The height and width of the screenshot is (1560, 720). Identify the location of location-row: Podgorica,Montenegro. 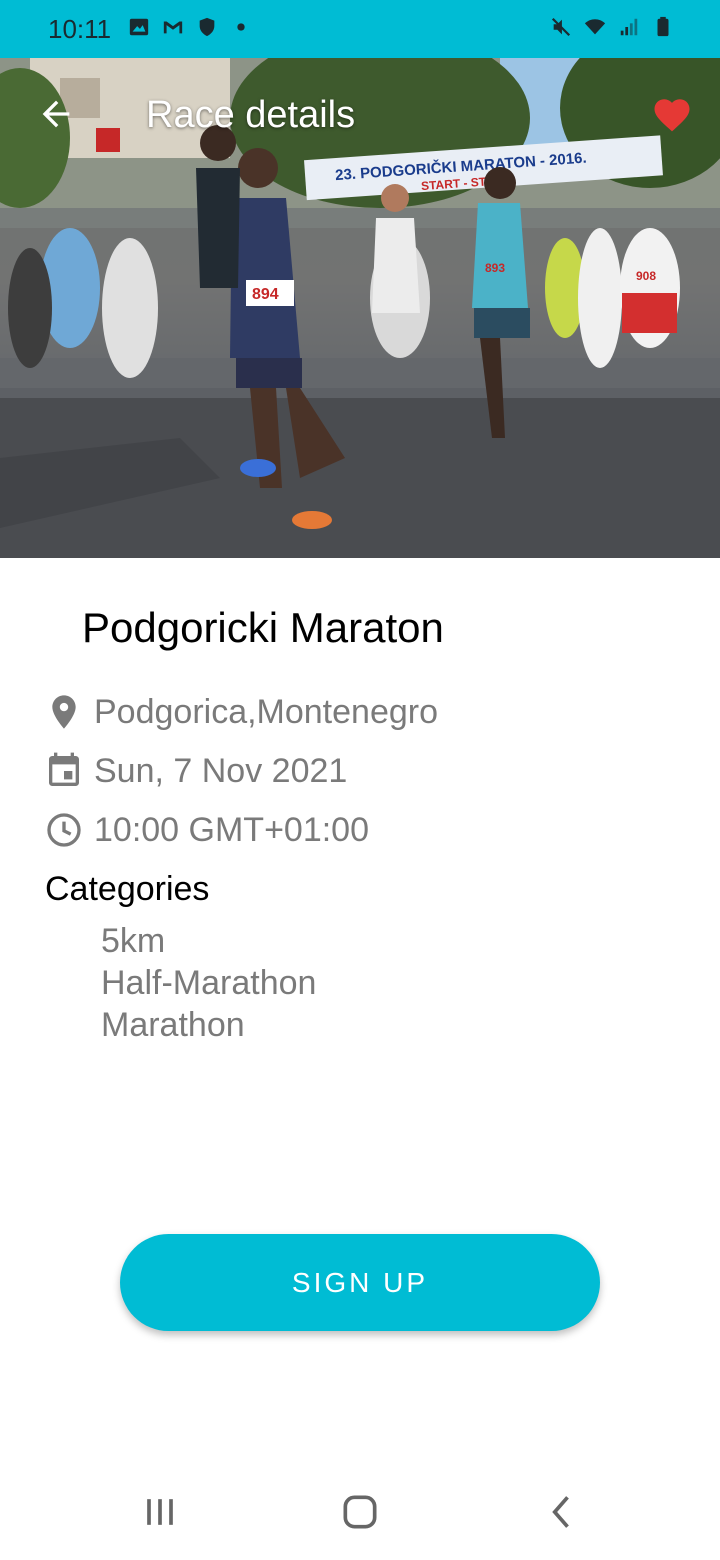
(241, 712).